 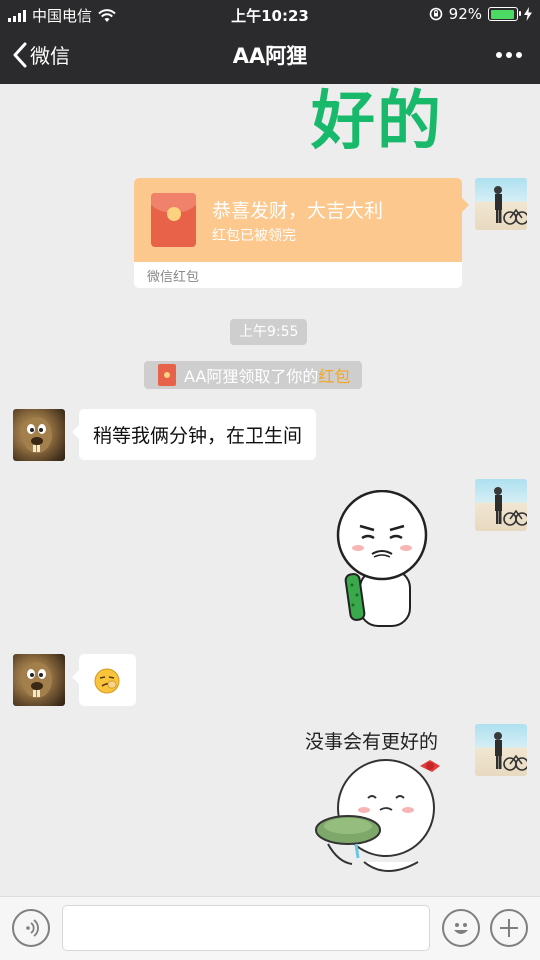 What do you see at coordinates (372, 742) in the screenshot?
I see `sticker-caption: 没事会有更好的` at bounding box center [372, 742].